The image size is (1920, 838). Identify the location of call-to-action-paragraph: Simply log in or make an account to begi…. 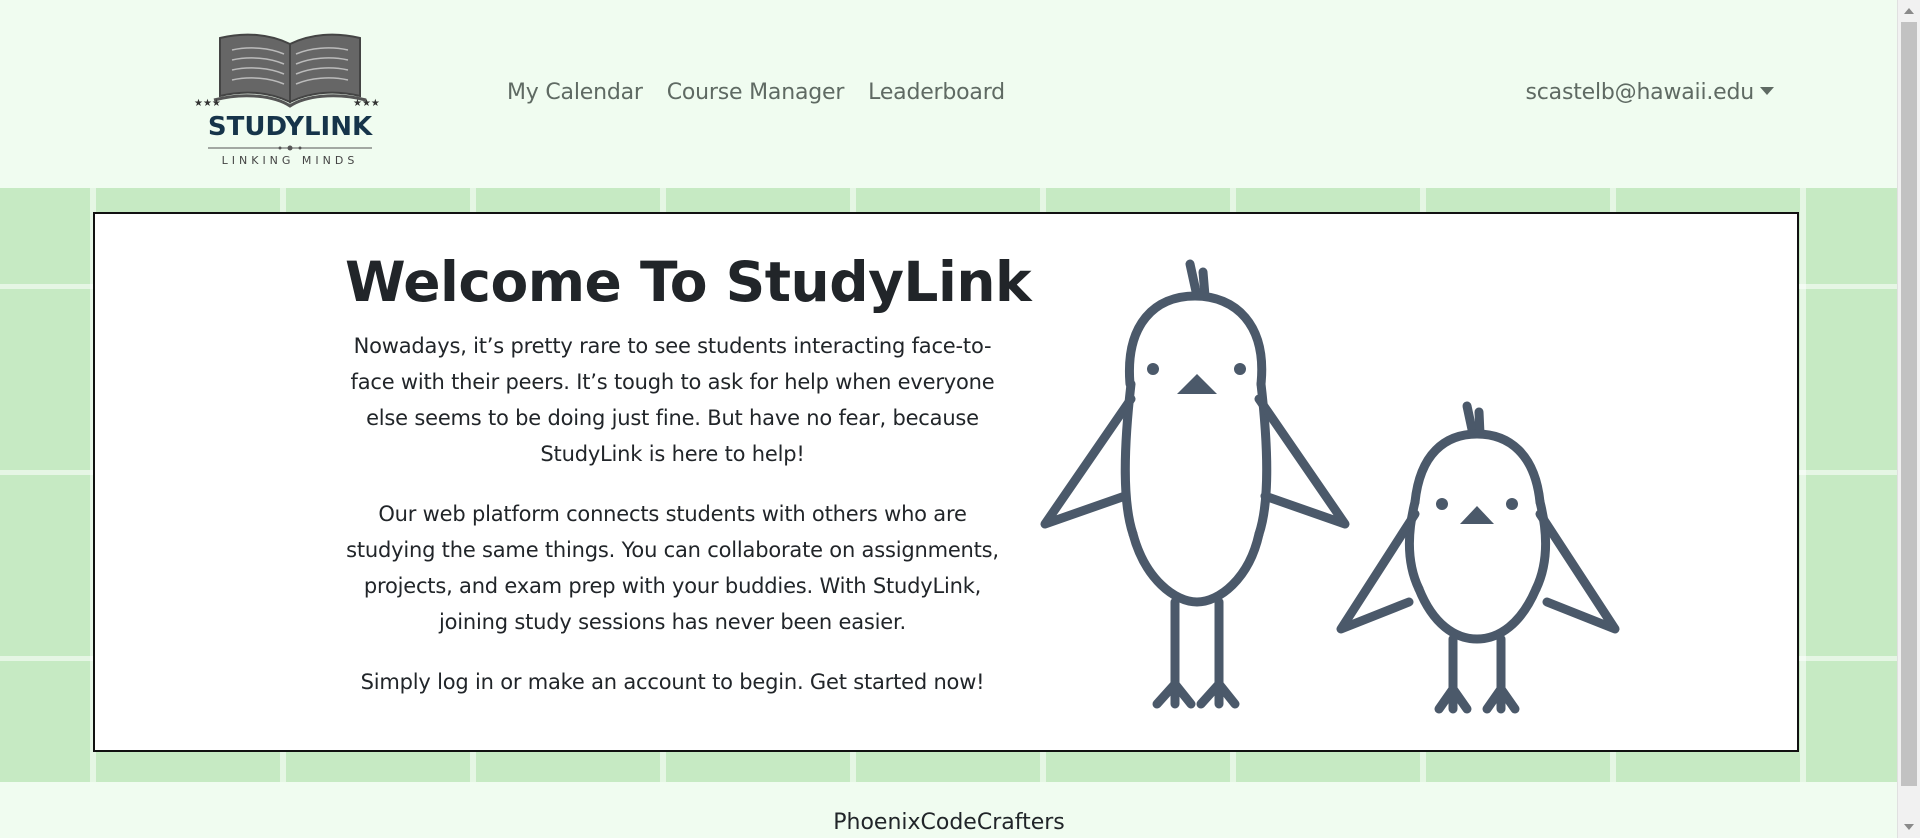
(672, 682).